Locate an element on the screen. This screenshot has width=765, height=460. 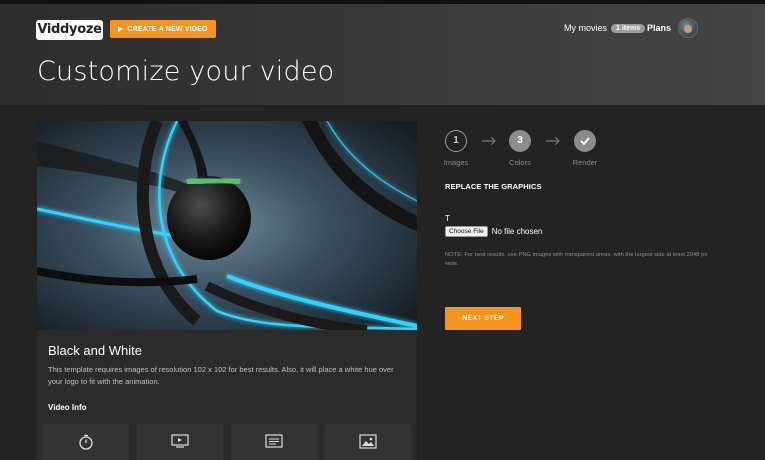
checkmark-icon is located at coordinates (585, 141).